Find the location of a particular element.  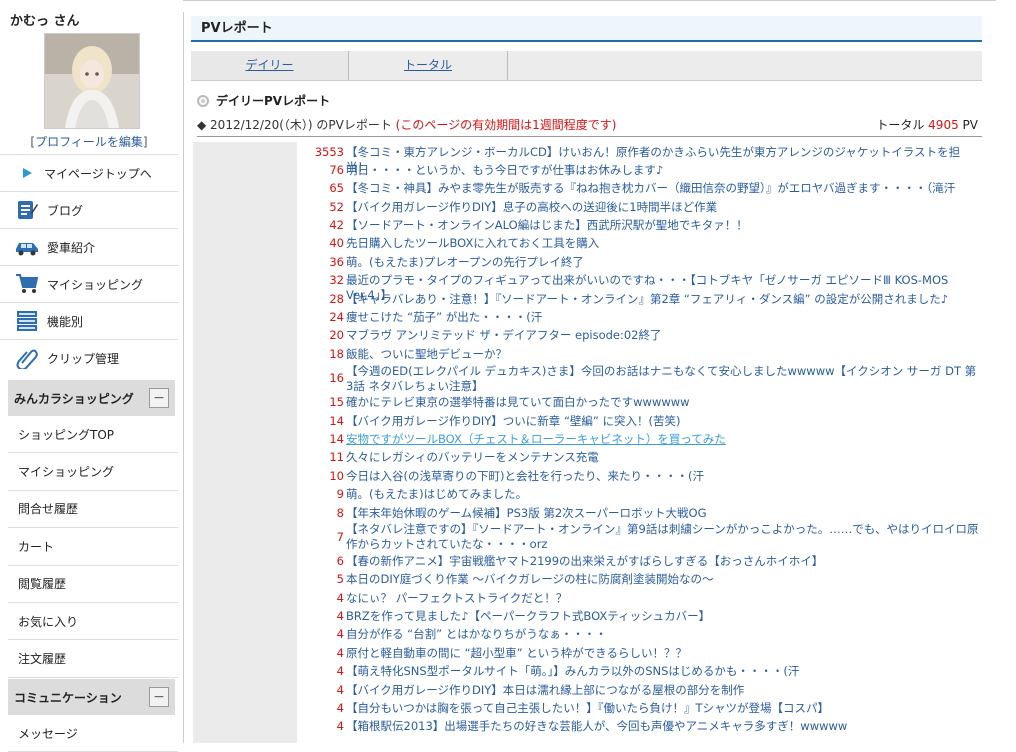

blog-entry-link: 確かにテレビ東京の選挙特番は見ていて面白かったですwwwwww is located at coordinates (663, 402).